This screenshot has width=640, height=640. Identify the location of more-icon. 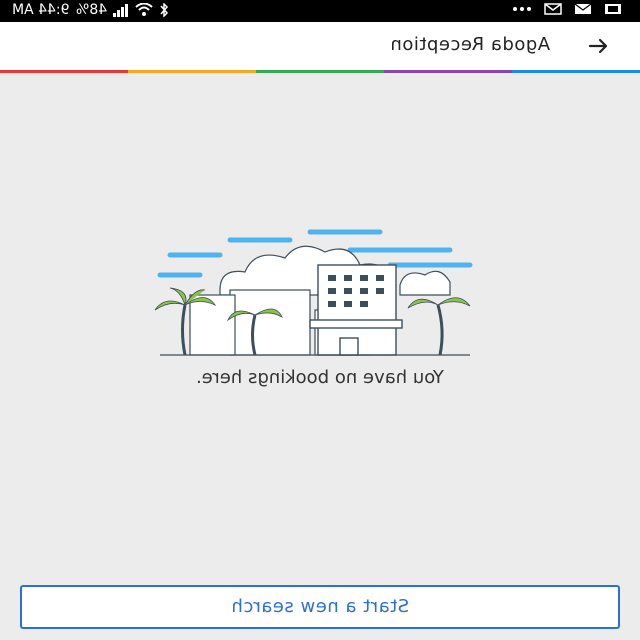
(522, 9).